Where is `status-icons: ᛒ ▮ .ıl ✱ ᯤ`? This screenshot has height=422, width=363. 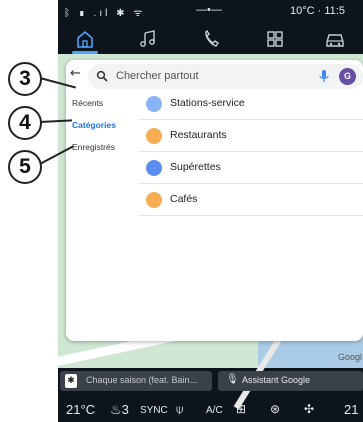 status-icons: ᛒ ▮ .ıl ✱ ᯤ is located at coordinates (105, 13).